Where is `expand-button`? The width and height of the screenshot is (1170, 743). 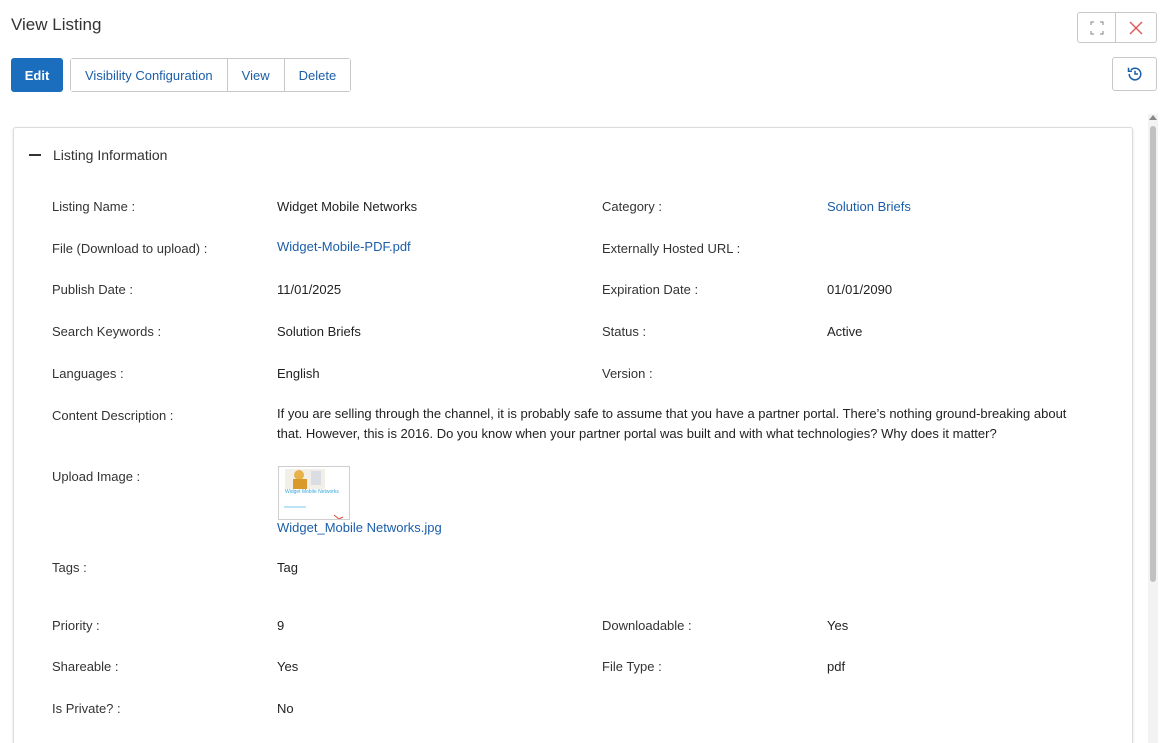
expand-button is located at coordinates (1096, 27).